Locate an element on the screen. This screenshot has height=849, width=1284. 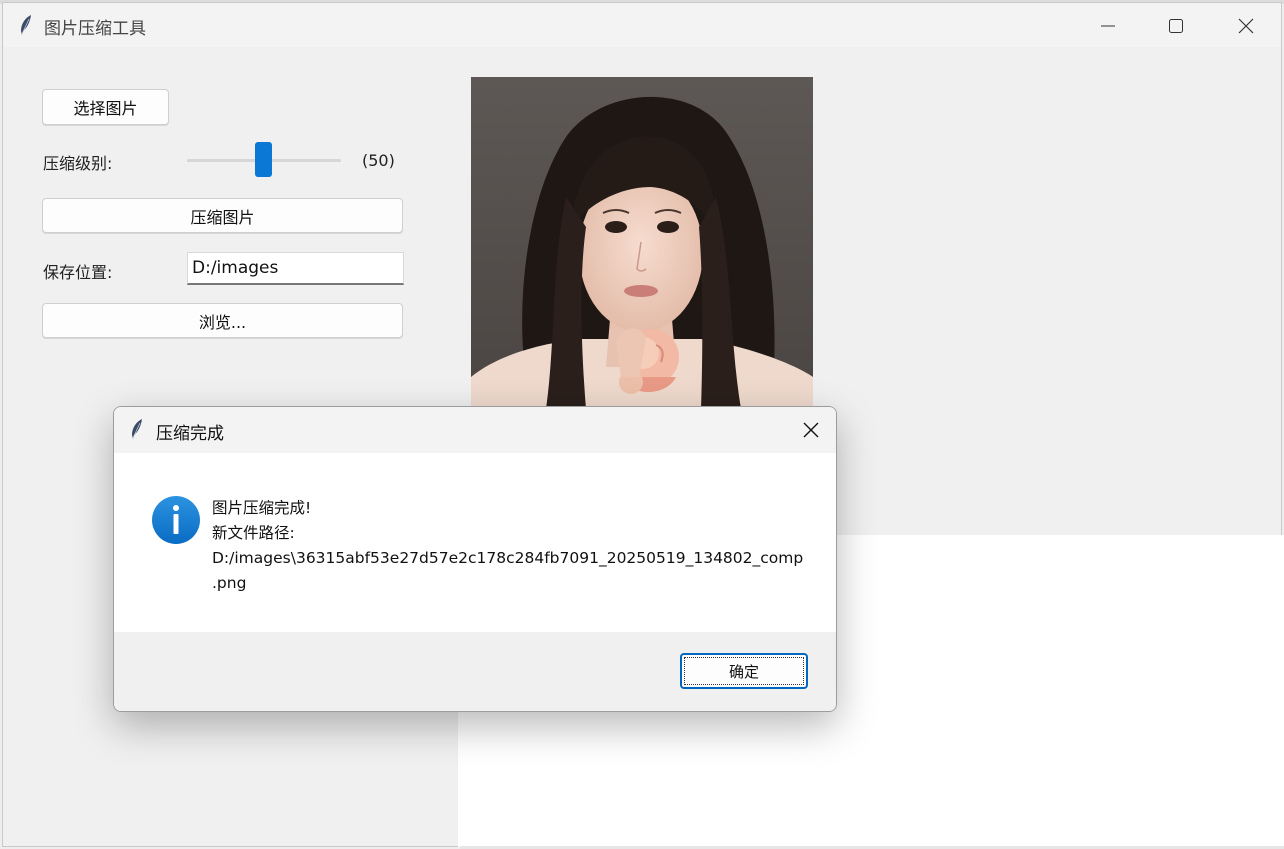
info-icon is located at coordinates (176, 520).